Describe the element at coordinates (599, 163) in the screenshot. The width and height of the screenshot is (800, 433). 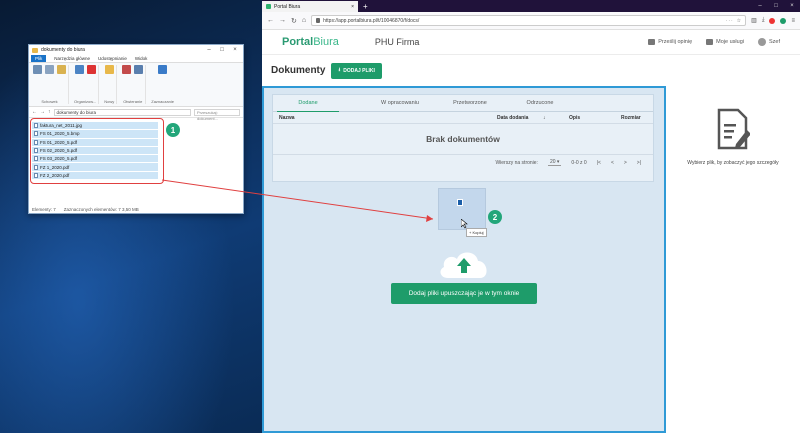
I see `first-page-icon: |<` at that location.